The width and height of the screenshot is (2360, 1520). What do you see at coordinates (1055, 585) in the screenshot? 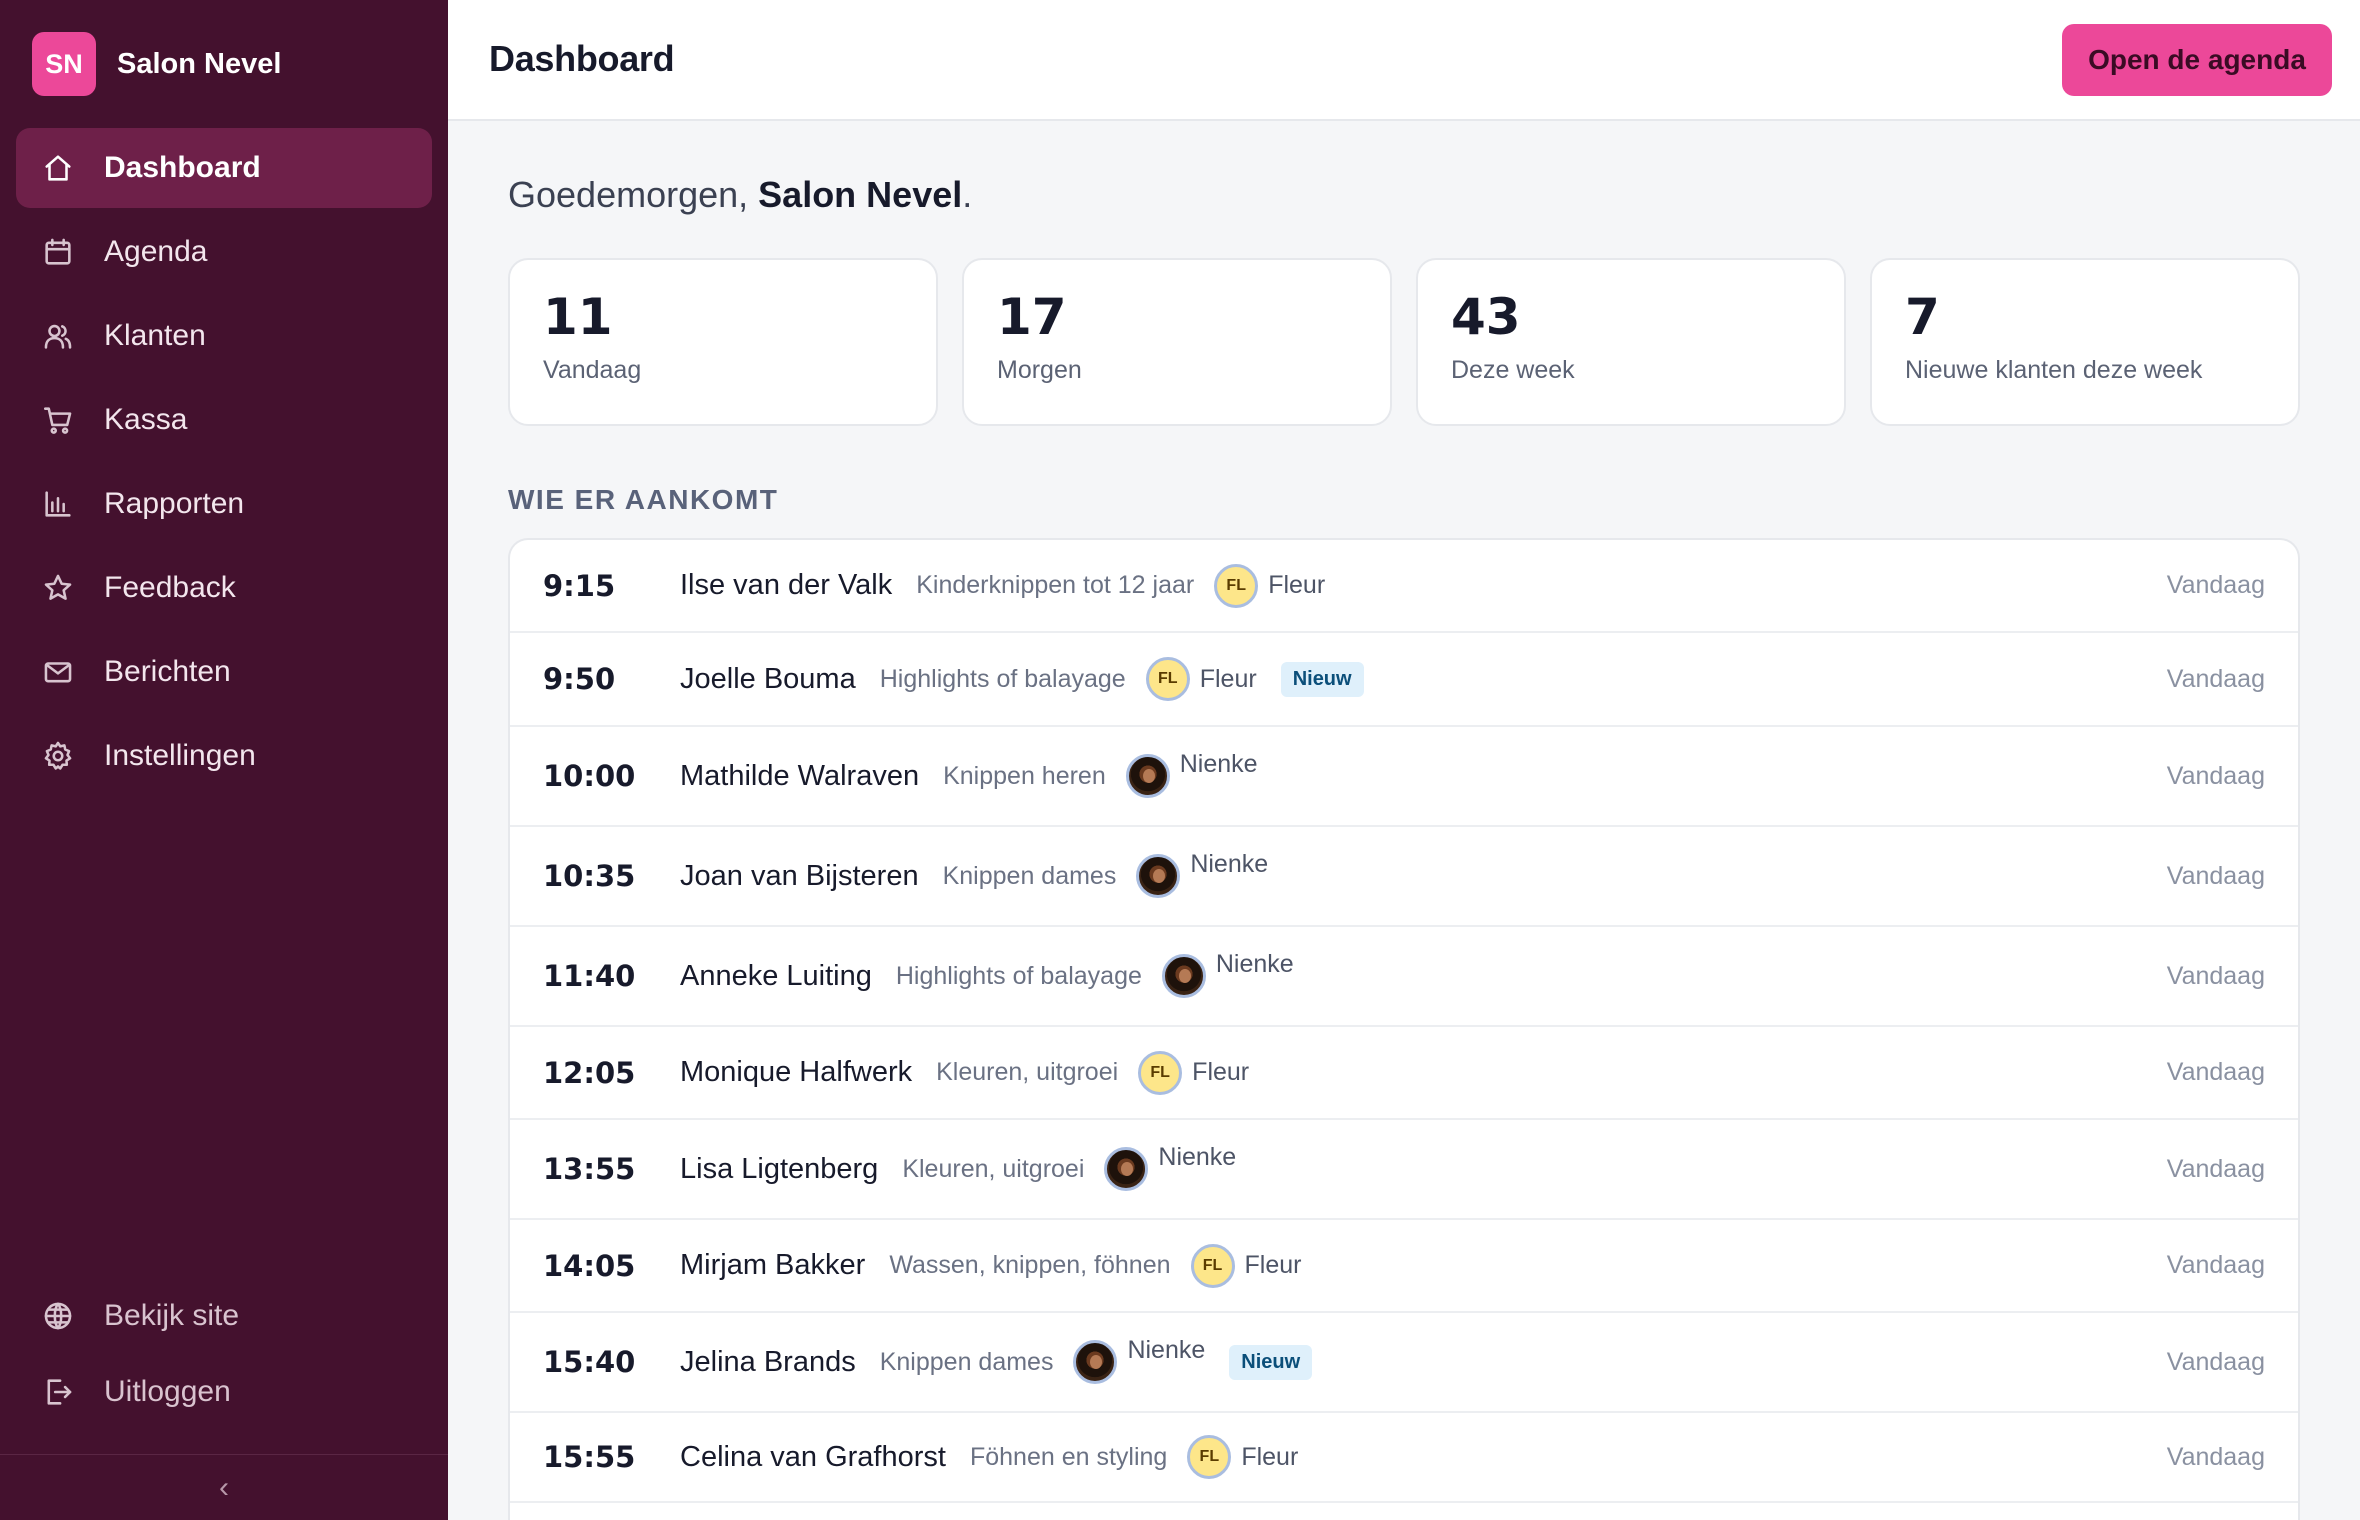
I see `service-name: Kinderknippen tot 12 jaar` at bounding box center [1055, 585].